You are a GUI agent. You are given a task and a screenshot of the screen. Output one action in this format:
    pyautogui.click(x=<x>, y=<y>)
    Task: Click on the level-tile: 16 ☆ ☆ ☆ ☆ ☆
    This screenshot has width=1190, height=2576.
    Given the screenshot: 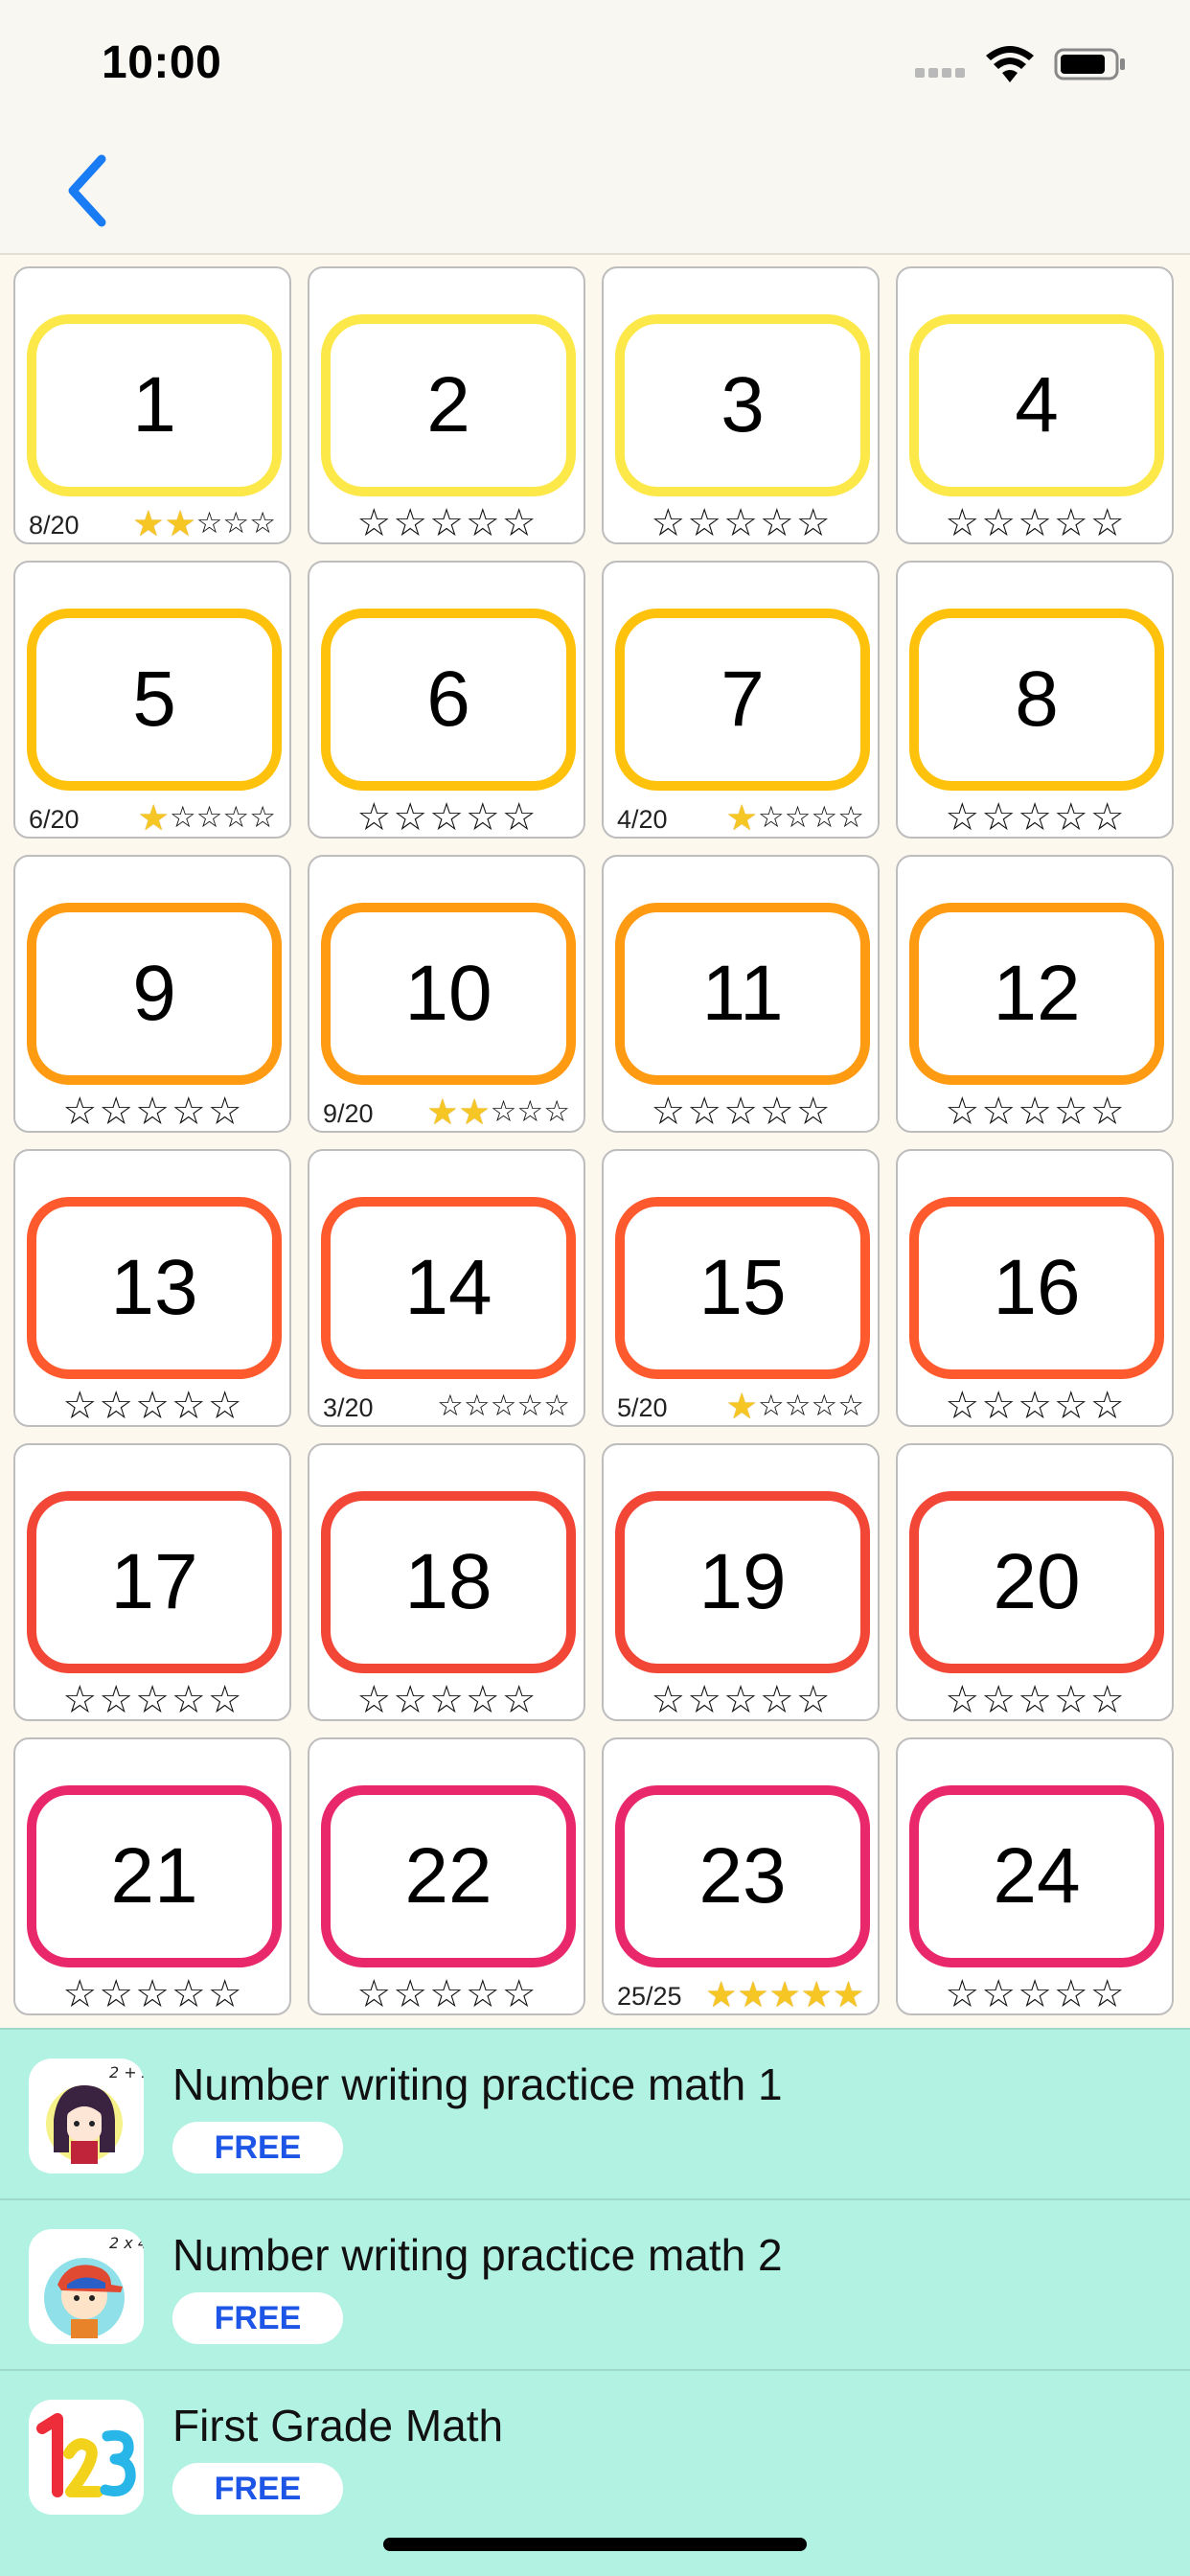 What is the action you would take?
    pyautogui.click(x=1035, y=1288)
    